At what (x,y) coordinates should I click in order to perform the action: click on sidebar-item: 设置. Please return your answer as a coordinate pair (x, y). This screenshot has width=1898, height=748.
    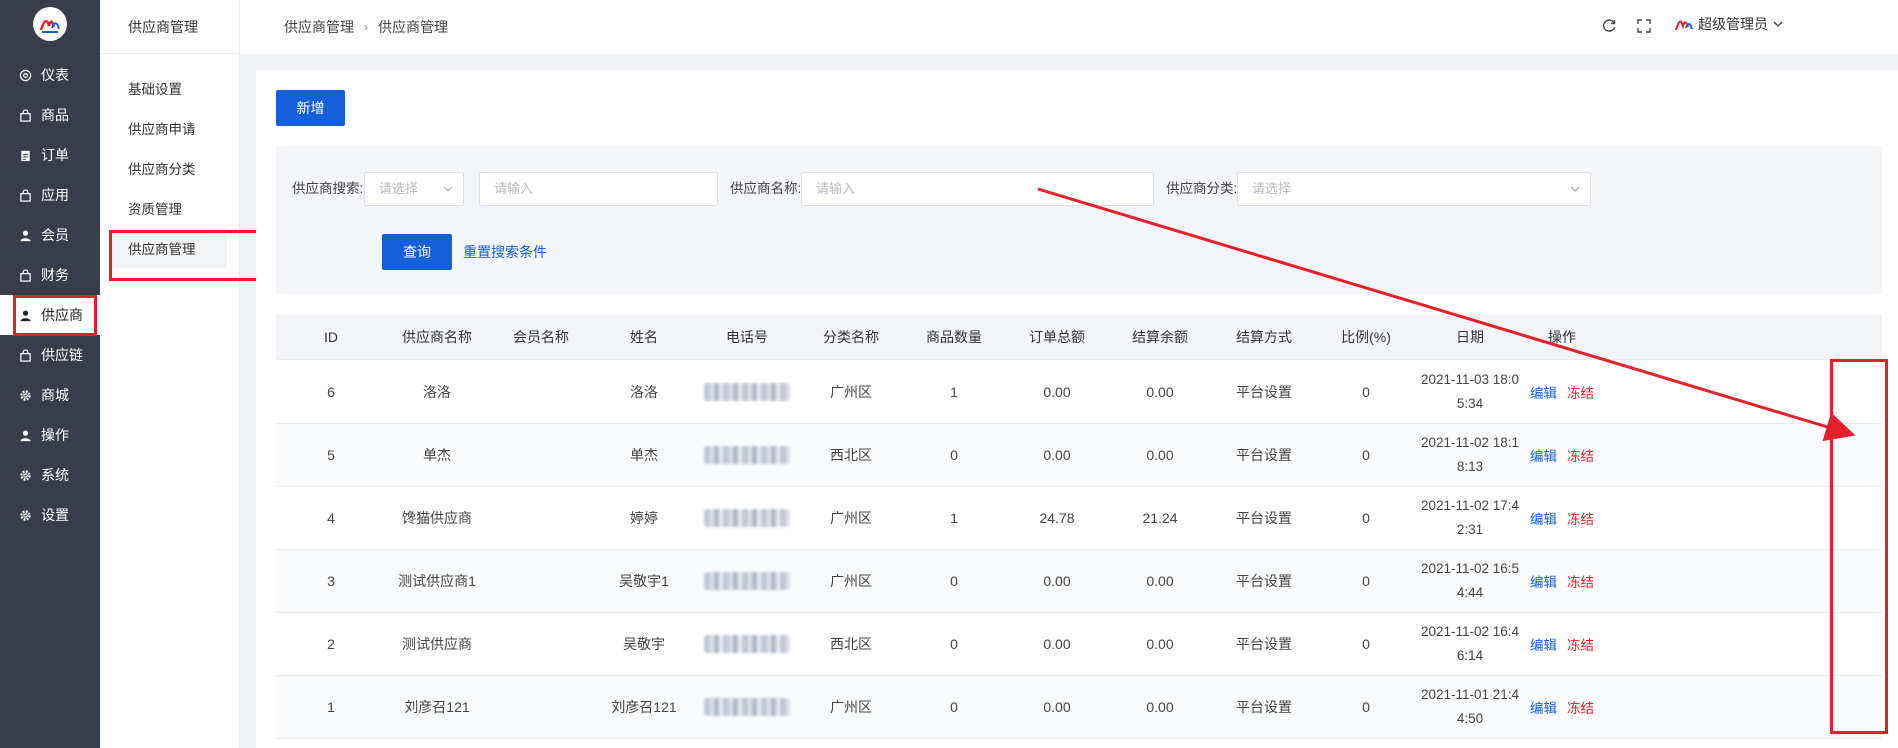
    Looking at the image, I should click on (50, 515).